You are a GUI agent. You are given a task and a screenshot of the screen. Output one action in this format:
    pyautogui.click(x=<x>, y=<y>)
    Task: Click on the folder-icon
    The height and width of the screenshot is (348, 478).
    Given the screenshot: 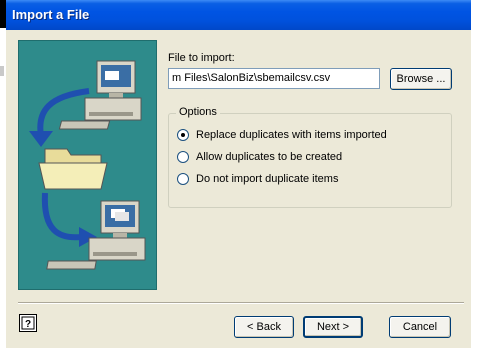 What is the action you would take?
    pyautogui.click(x=73, y=169)
    